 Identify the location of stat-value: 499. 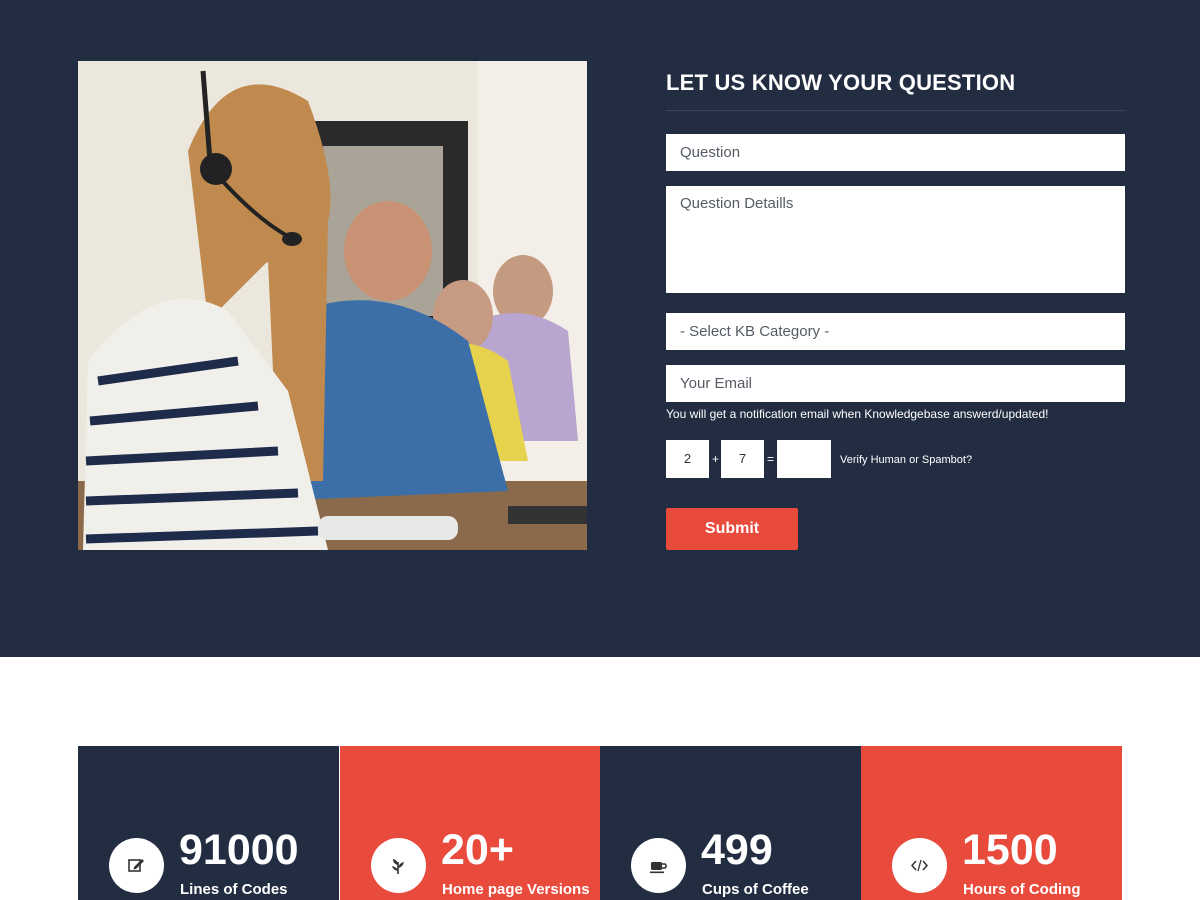
(737, 850).